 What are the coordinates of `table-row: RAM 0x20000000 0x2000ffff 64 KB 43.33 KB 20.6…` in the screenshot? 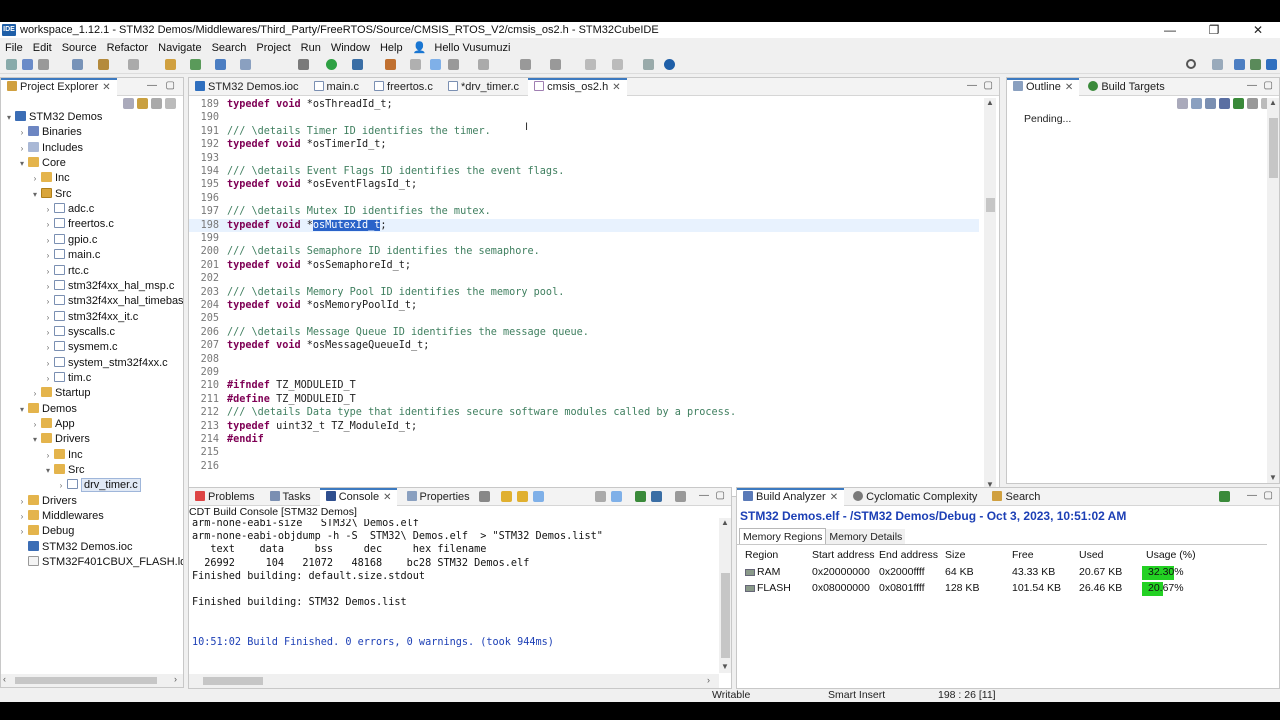 It's located at (1002, 573).